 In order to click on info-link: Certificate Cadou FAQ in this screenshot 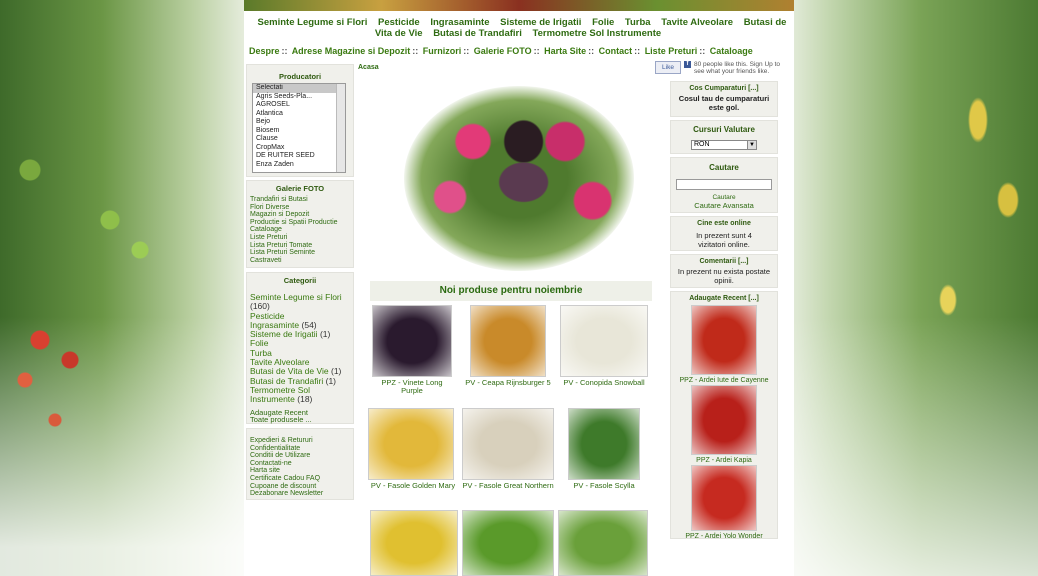, I will do `click(300, 479)`.